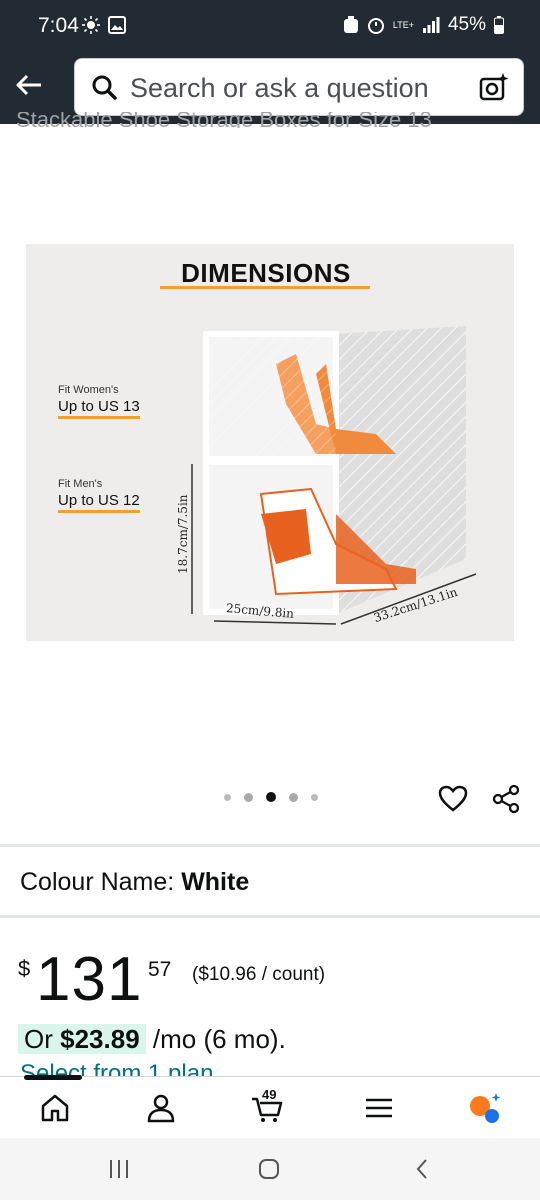  Describe the element at coordinates (117, 25) in the screenshot. I see `gallery-icon` at that location.